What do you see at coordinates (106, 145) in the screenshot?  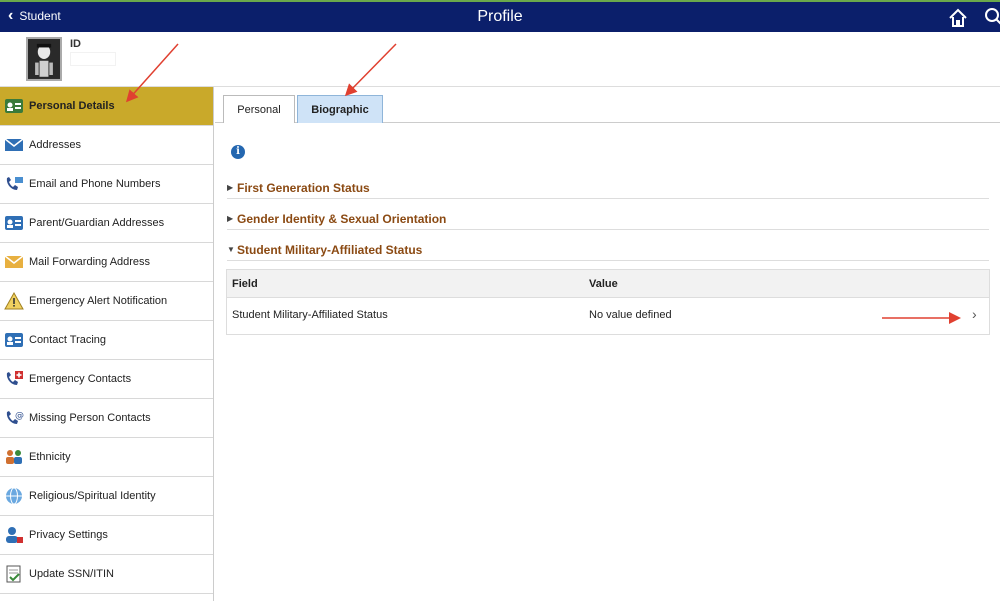 I see `sidebar-item-addresses: Addresses` at bounding box center [106, 145].